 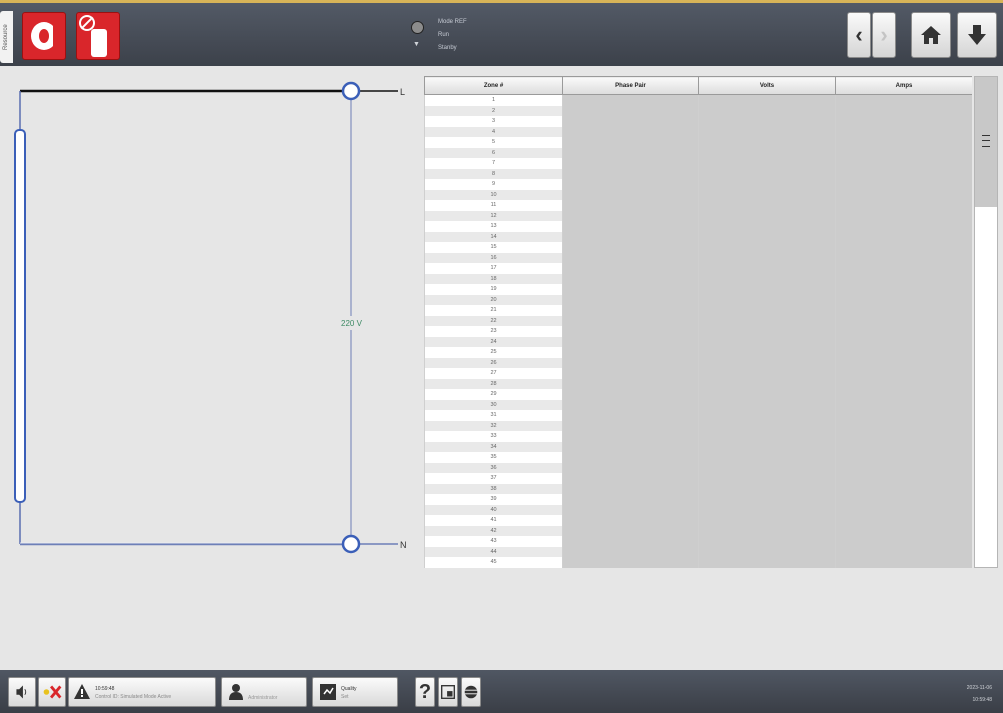 I want to click on table-row: 11, so click(x=698, y=205).